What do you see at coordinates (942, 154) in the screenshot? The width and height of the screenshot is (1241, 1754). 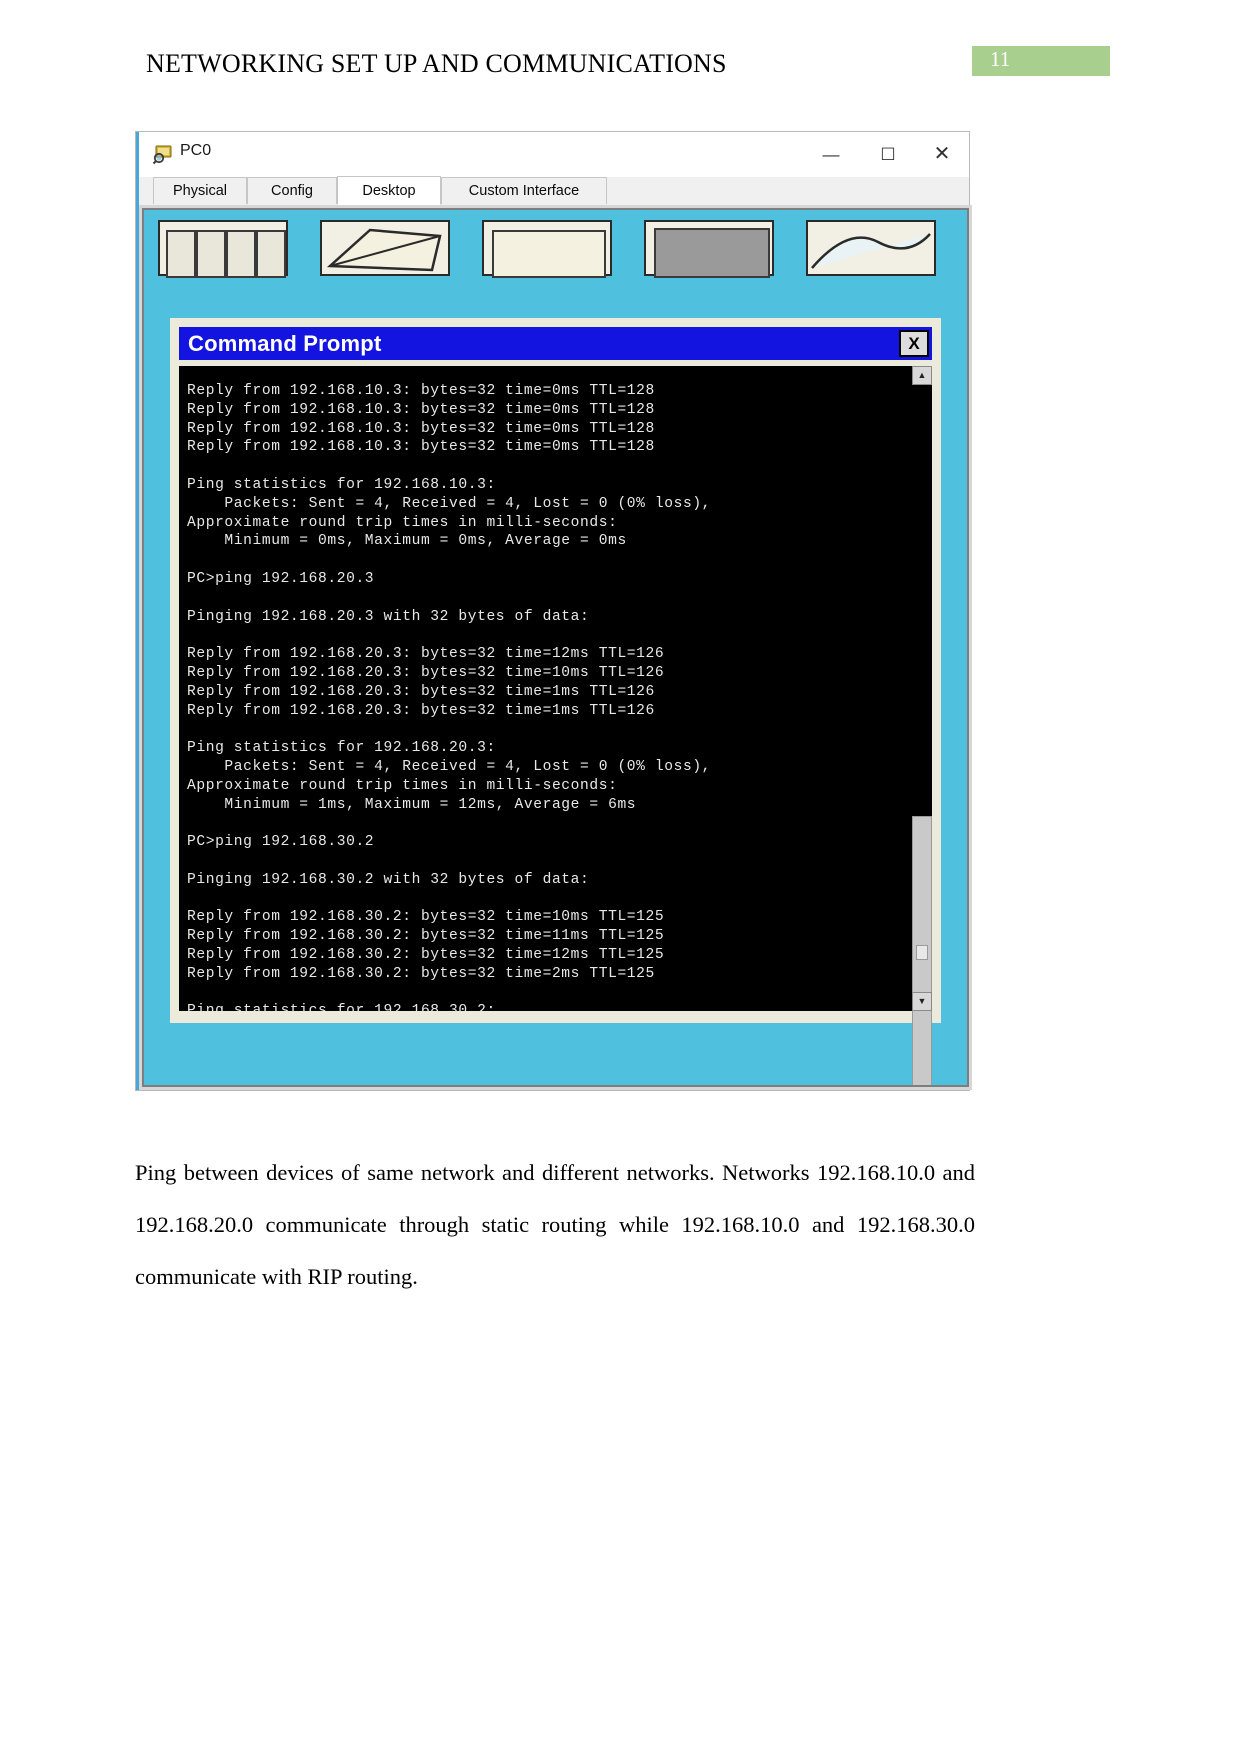 I see `close-button: ✕` at bounding box center [942, 154].